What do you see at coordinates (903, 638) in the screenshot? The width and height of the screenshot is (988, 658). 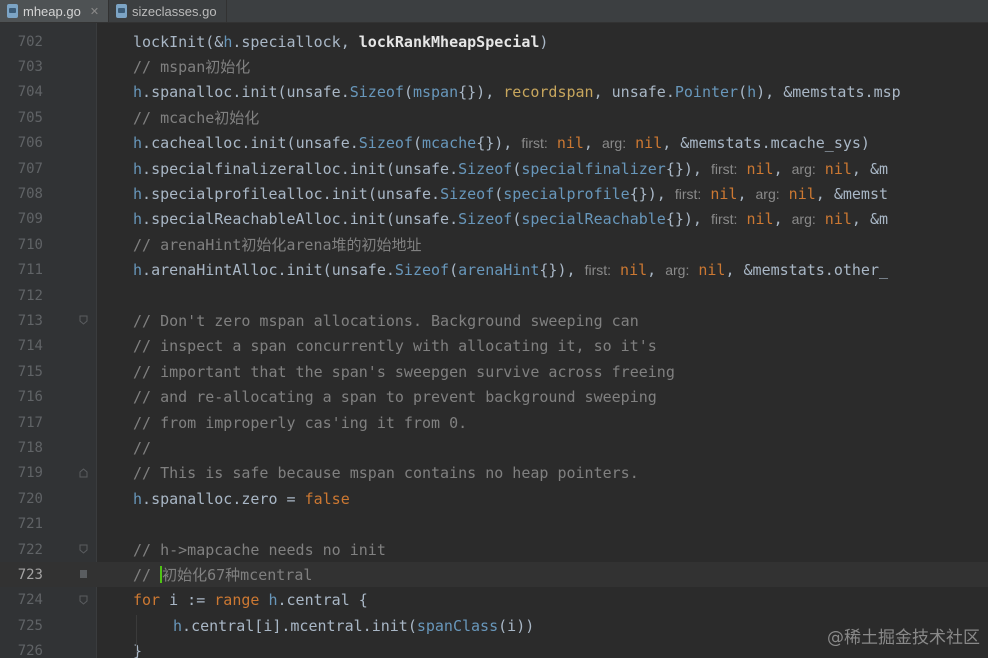 I see `watermark: @稀土掘金技术社区` at bounding box center [903, 638].